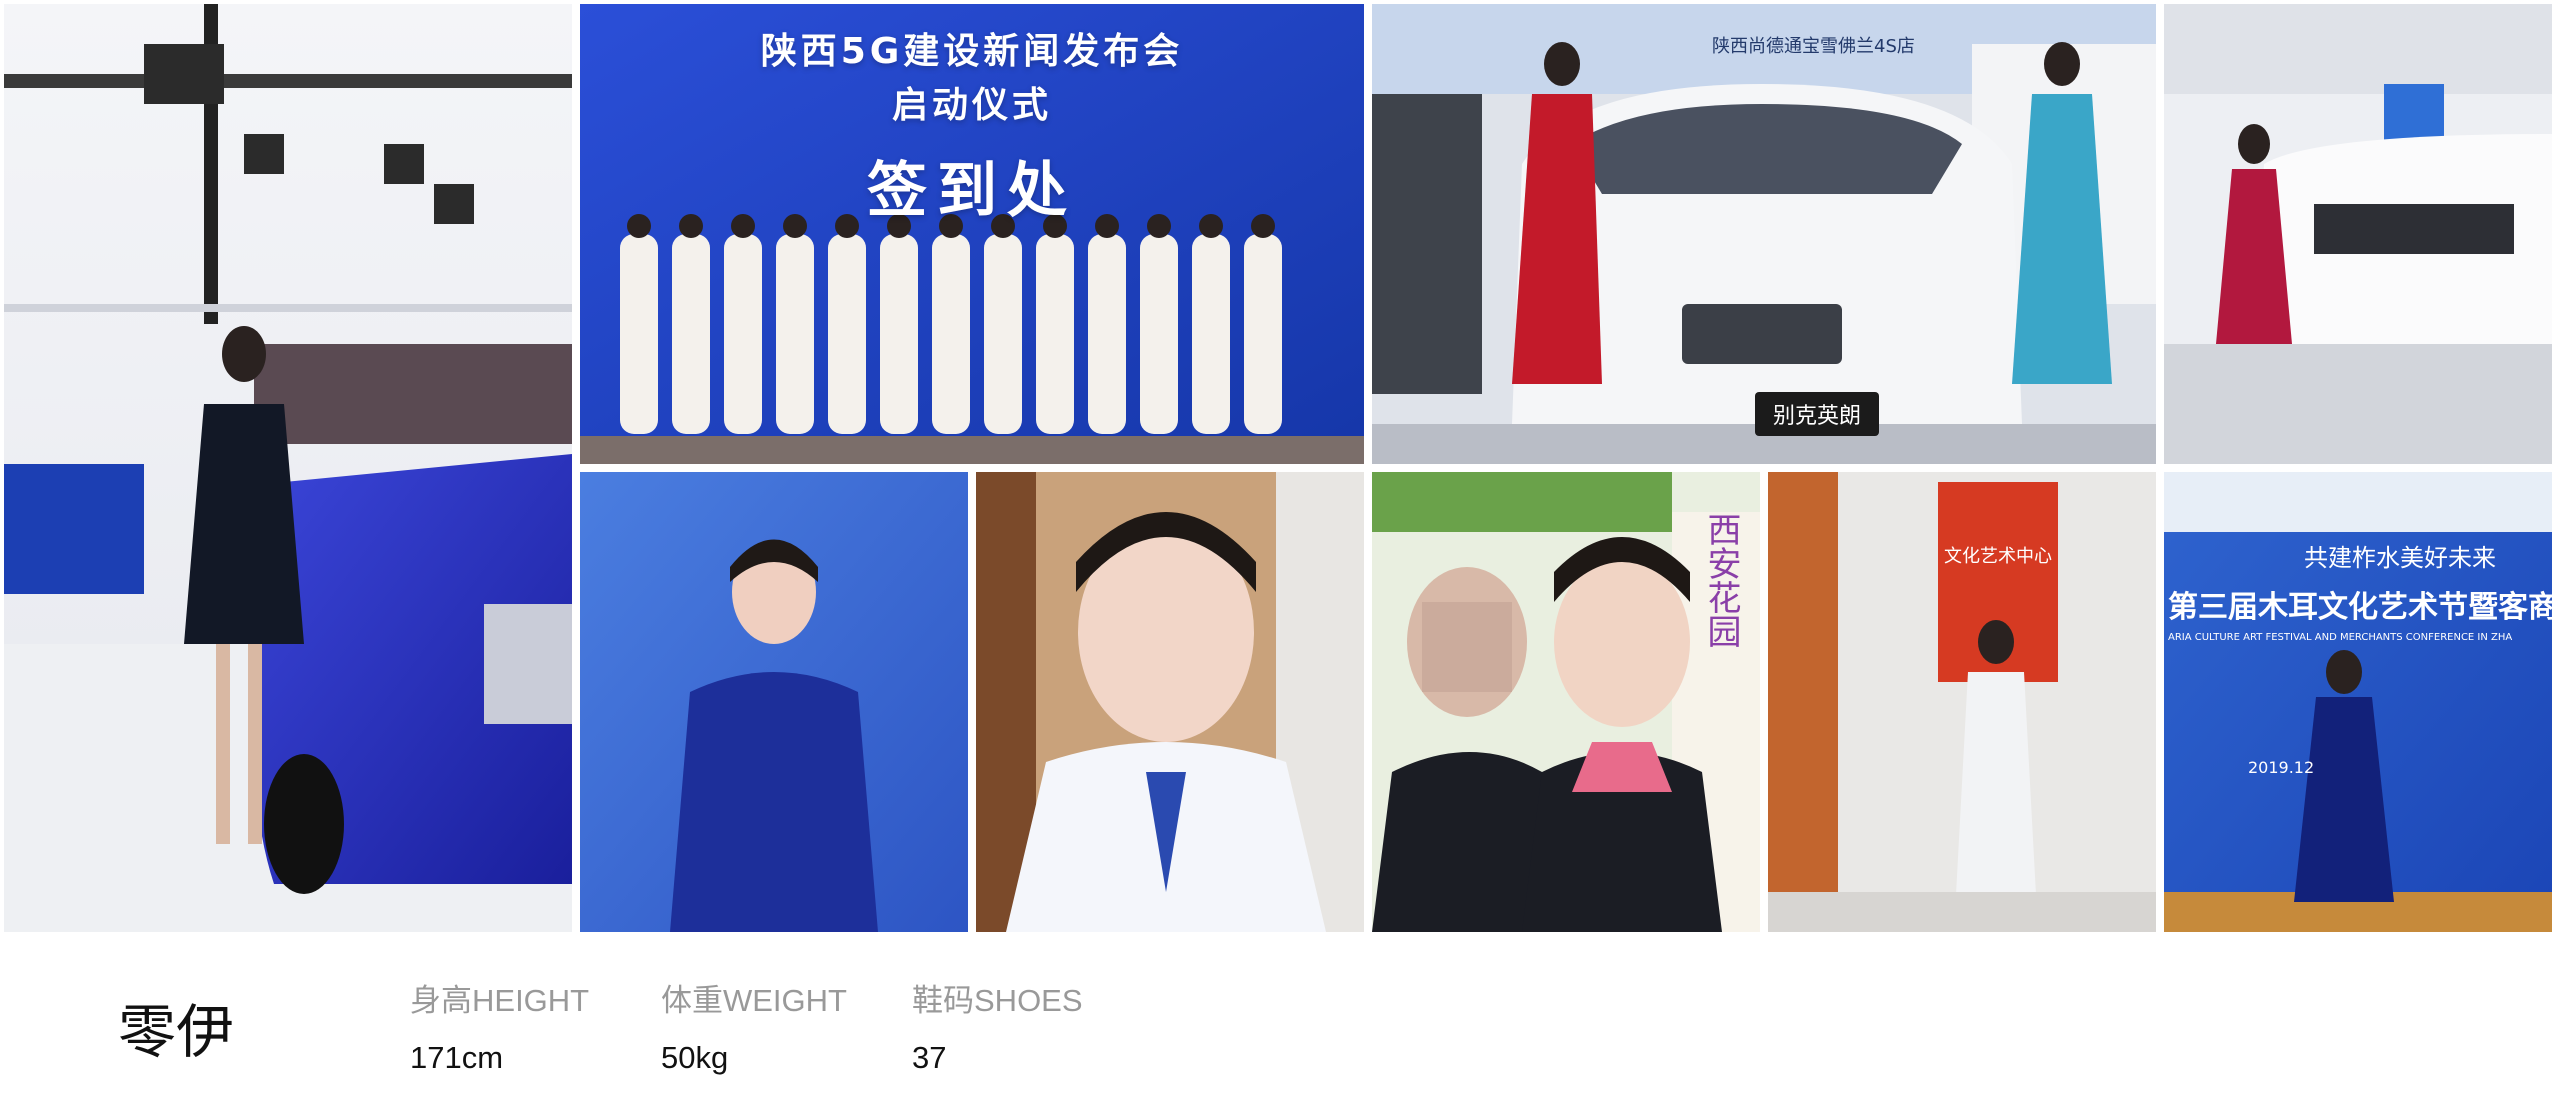  What do you see at coordinates (997, 1025) in the screenshot?
I see `stat-shoes: 鞋码SHOES 37` at bounding box center [997, 1025].